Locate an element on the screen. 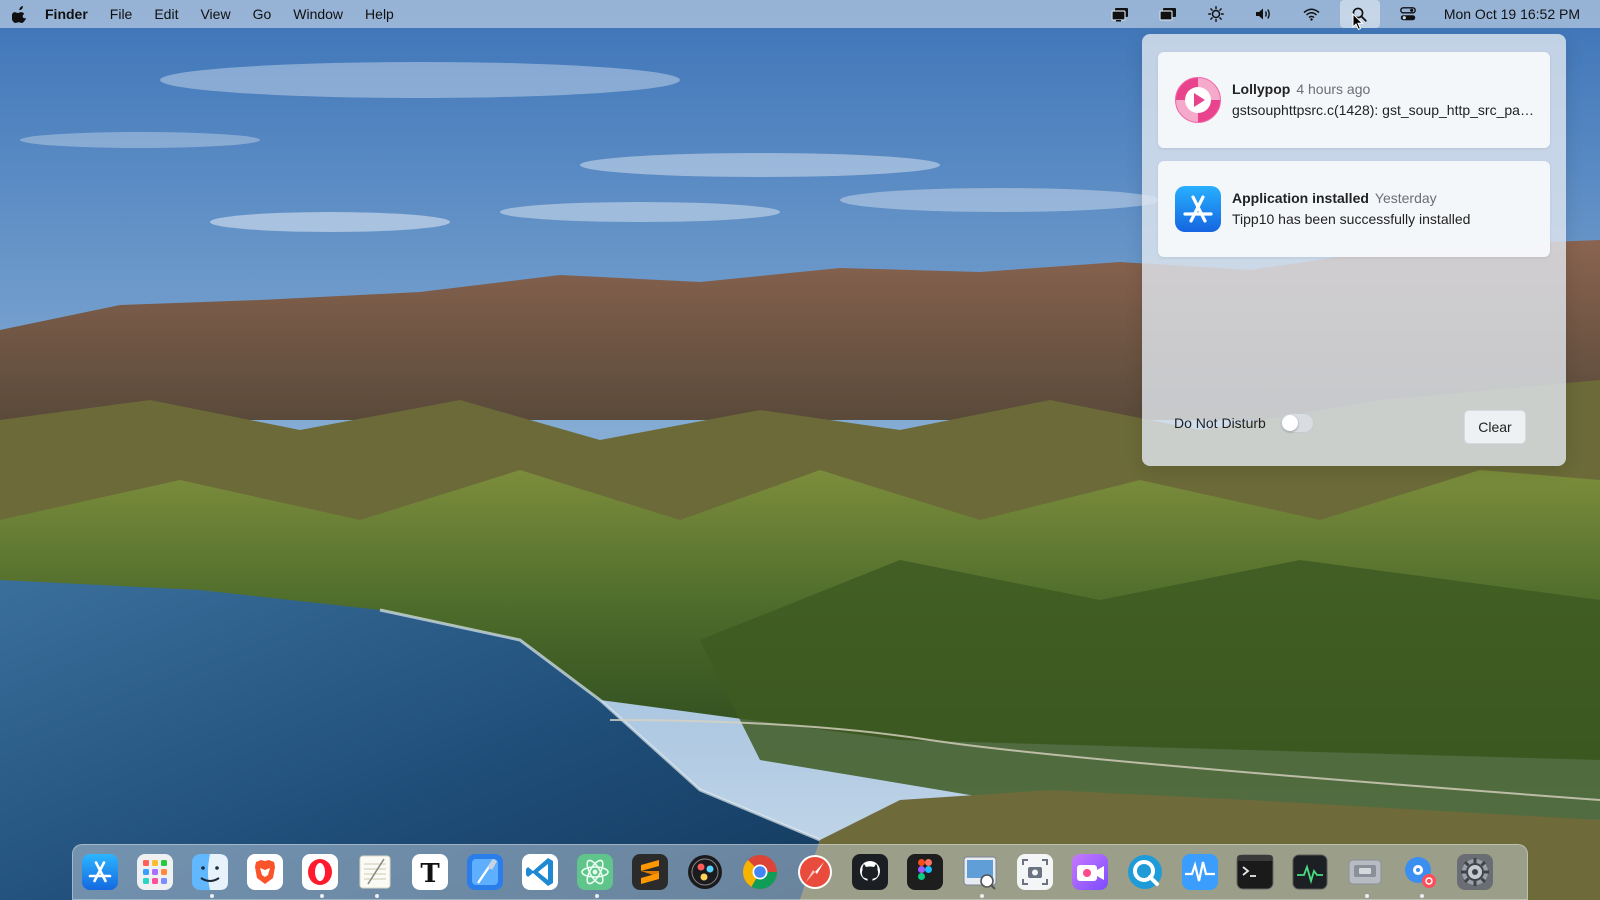 This screenshot has height=900, width=1600. opera-icon is located at coordinates (320, 872).